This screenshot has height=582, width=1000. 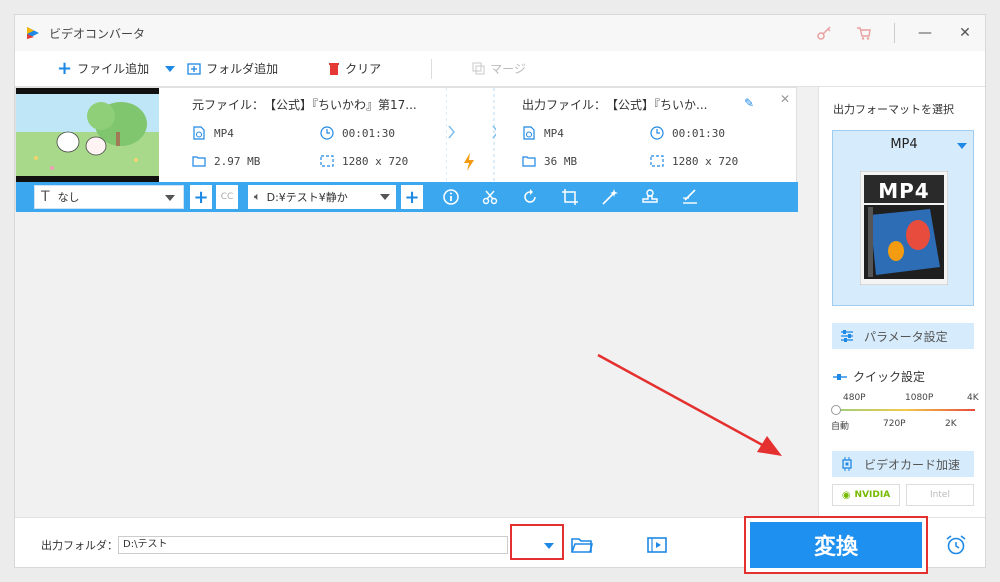 What do you see at coordinates (973, 398) in the screenshot?
I see `slider-label-4k: 4K` at bounding box center [973, 398].